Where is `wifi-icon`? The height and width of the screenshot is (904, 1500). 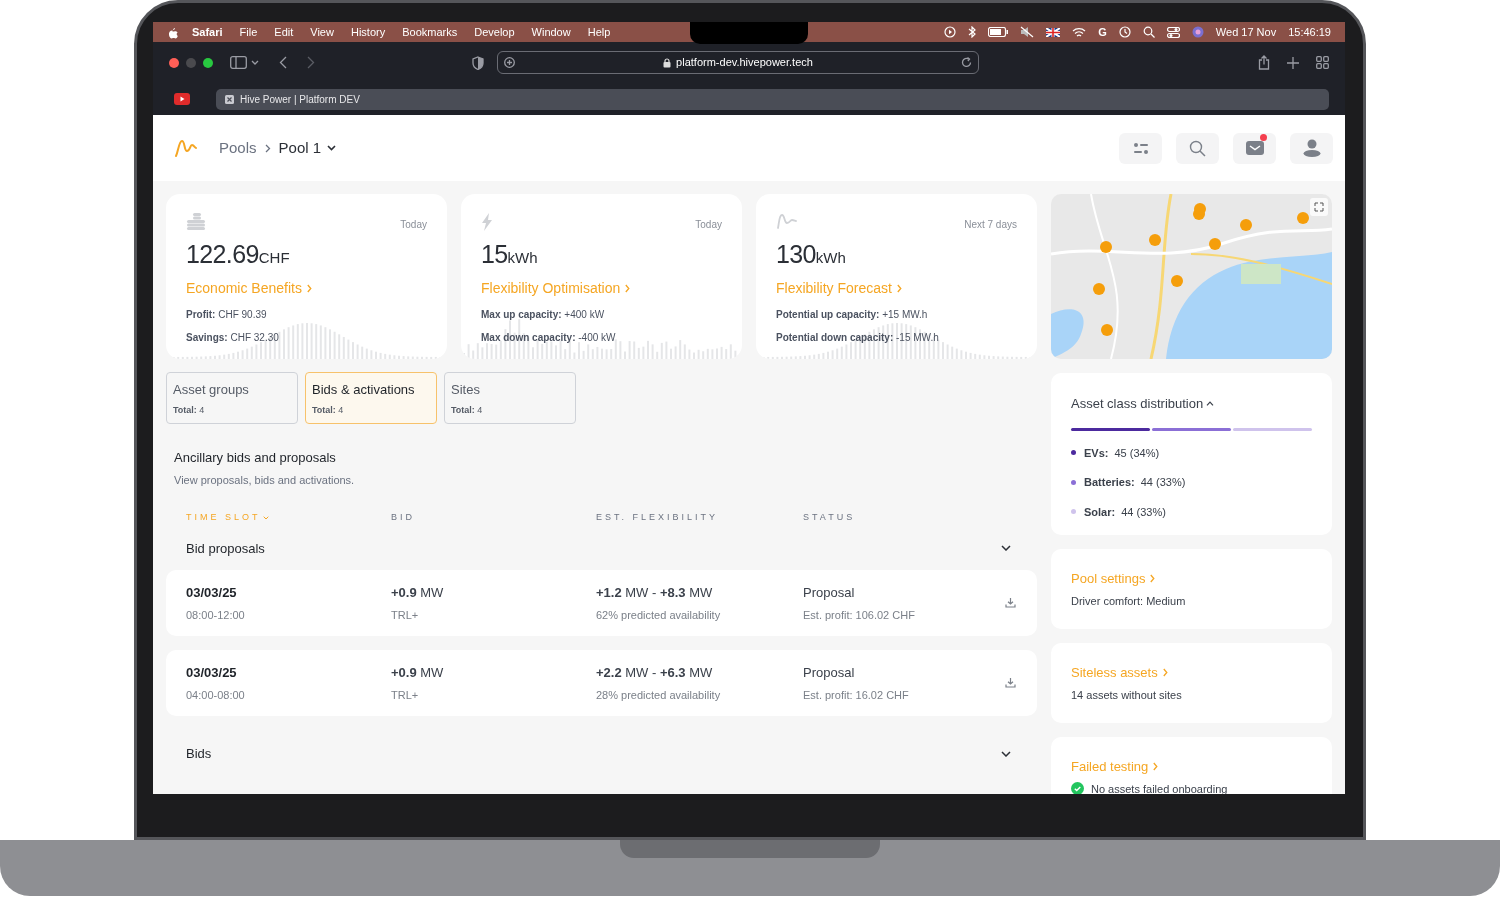
wifi-icon is located at coordinates (1079, 32).